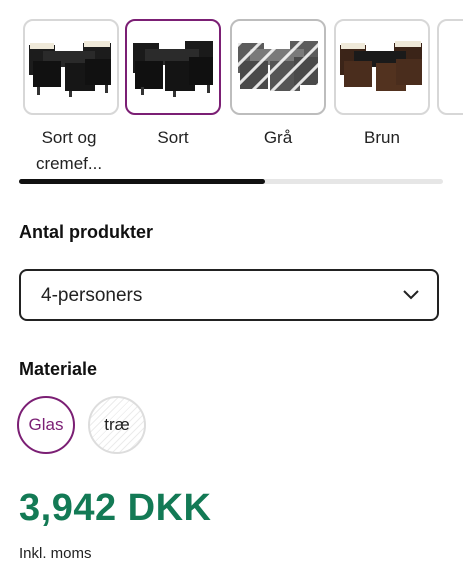  I want to click on material-option-label: træ, so click(117, 424).